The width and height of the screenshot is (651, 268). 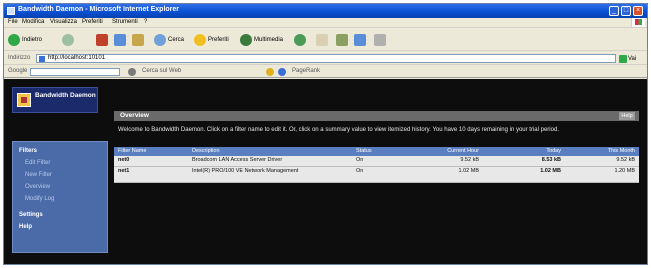 I want to click on windows-logo-icon, so click(x=638, y=22).